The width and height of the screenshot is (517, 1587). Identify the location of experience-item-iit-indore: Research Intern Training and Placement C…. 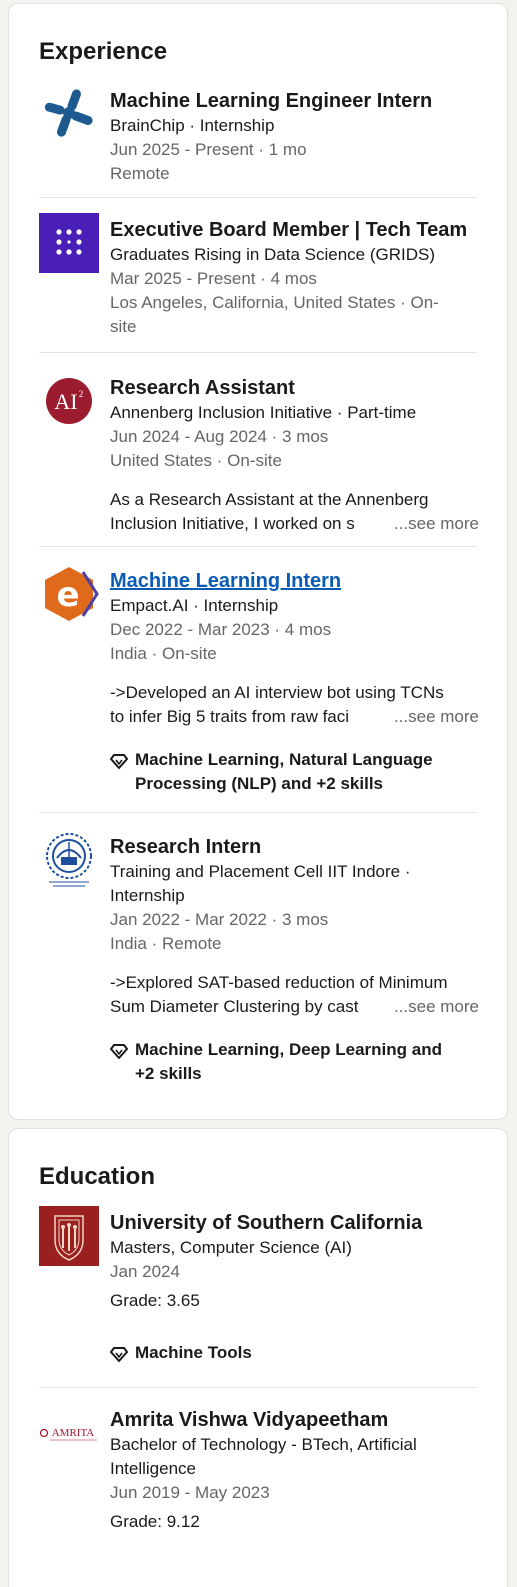
(259, 960).